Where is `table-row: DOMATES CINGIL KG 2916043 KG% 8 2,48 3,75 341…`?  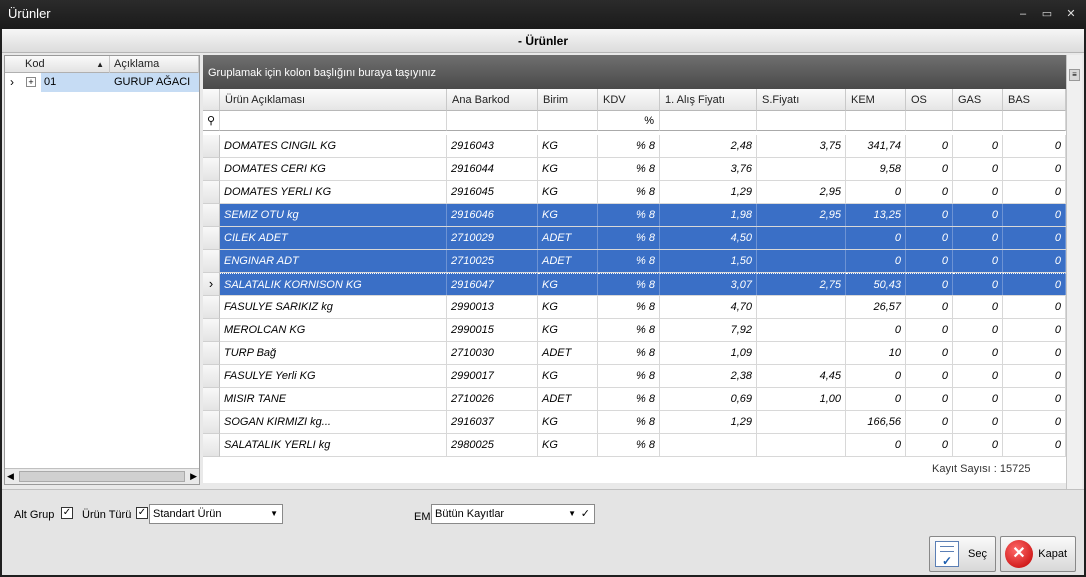
table-row: DOMATES CINGIL KG 2916043 KG% 8 2,48 3,75 341… is located at coordinates (643, 146).